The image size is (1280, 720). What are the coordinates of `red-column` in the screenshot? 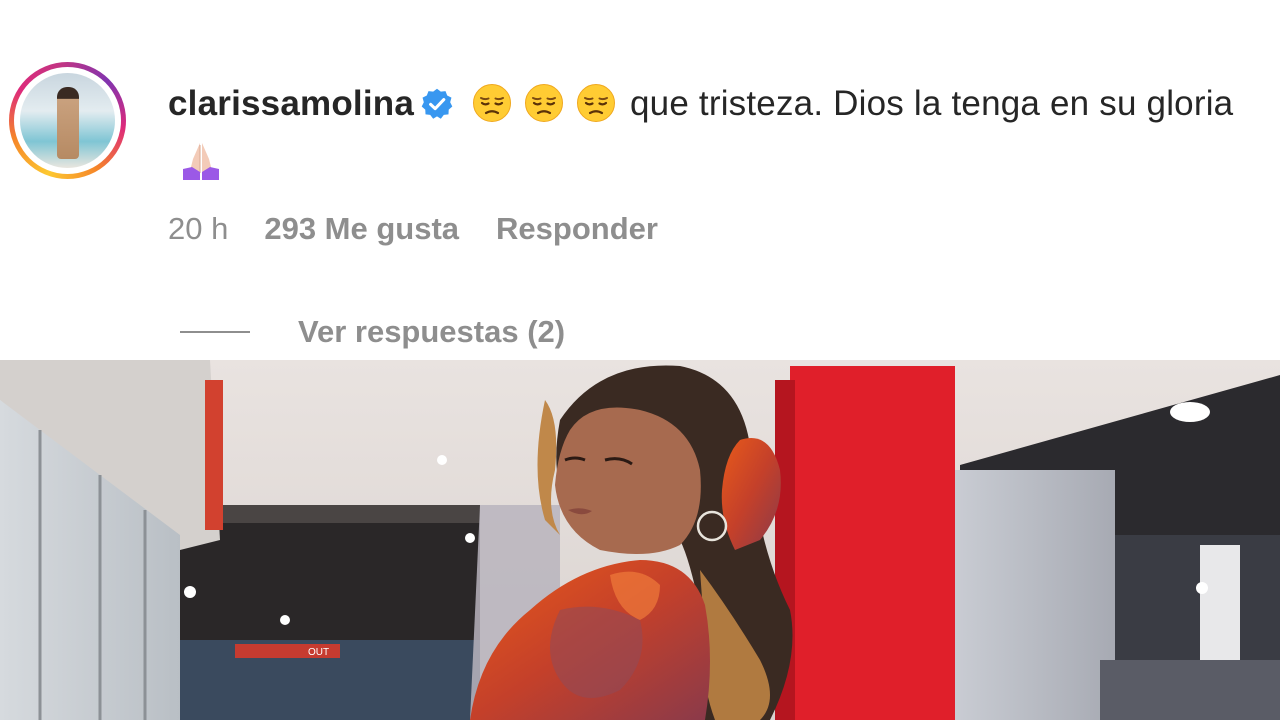 It's located at (872, 543).